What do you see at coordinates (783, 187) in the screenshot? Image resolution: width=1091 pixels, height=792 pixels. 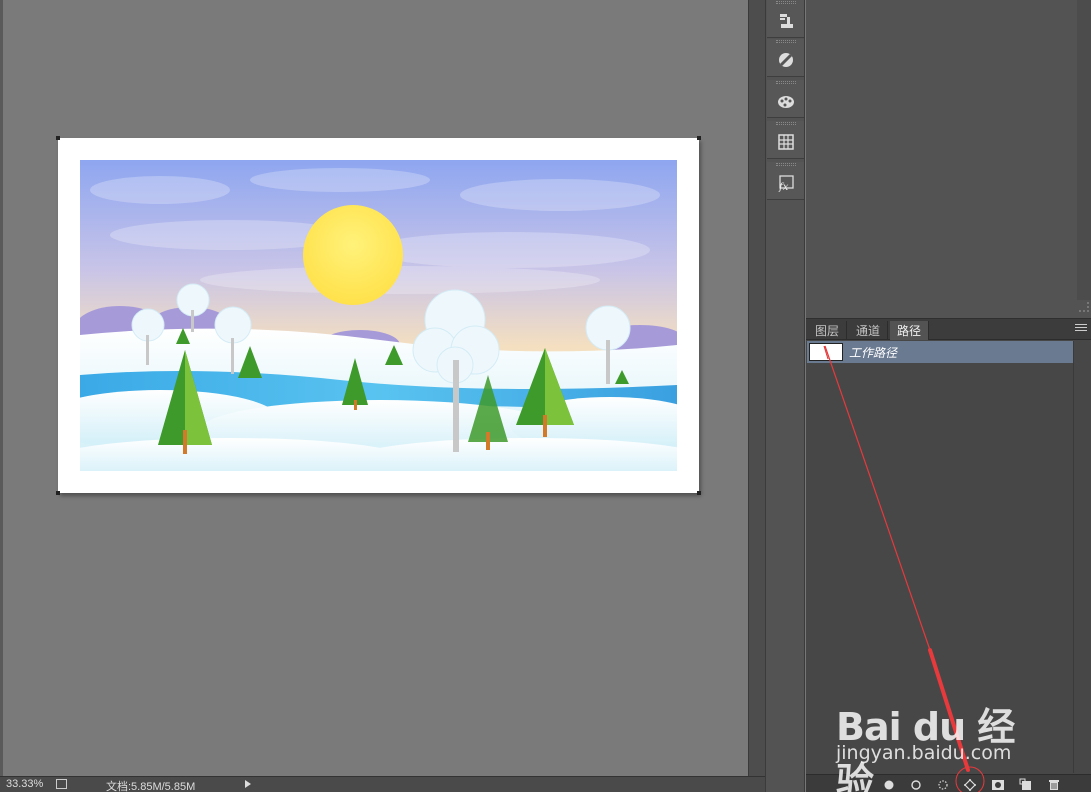 I see `svg-text: fx` at bounding box center [783, 187].